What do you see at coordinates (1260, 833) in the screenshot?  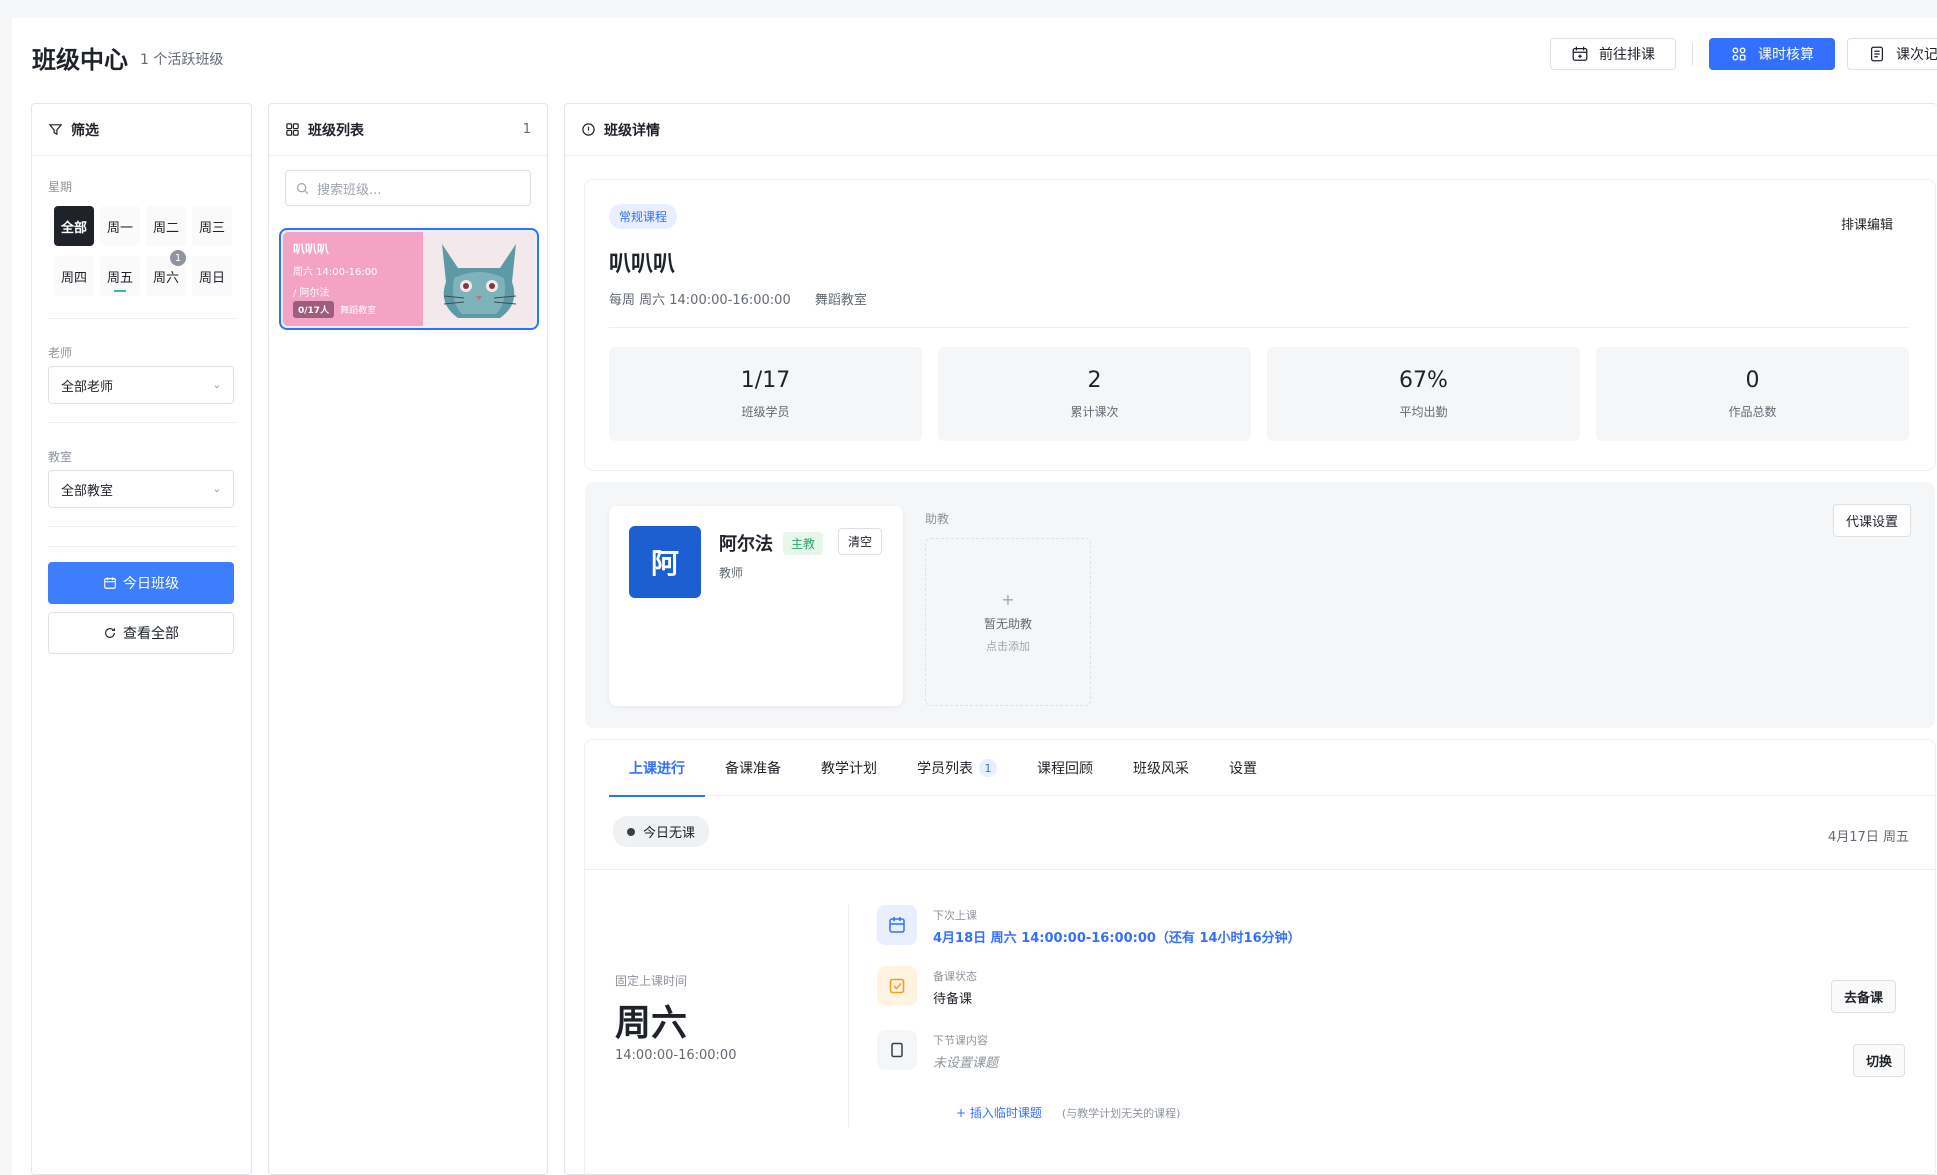 I see `today-status-row: 今日无课 4月17日 周五` at bounding box center [1260, 833].